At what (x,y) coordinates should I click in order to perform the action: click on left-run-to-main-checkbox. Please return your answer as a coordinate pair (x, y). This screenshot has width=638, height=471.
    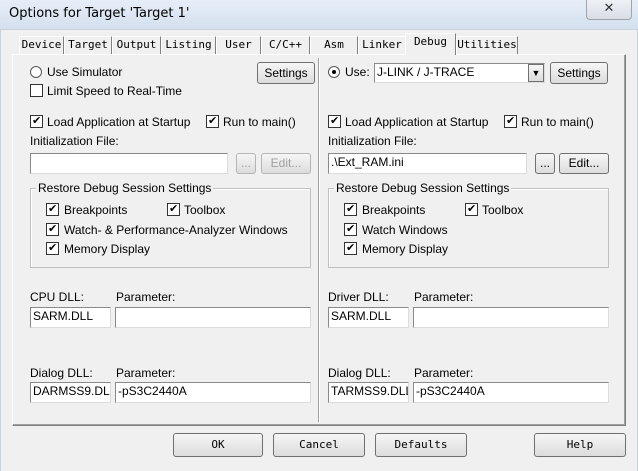
    Looking at the image, I should click on (212, 121).